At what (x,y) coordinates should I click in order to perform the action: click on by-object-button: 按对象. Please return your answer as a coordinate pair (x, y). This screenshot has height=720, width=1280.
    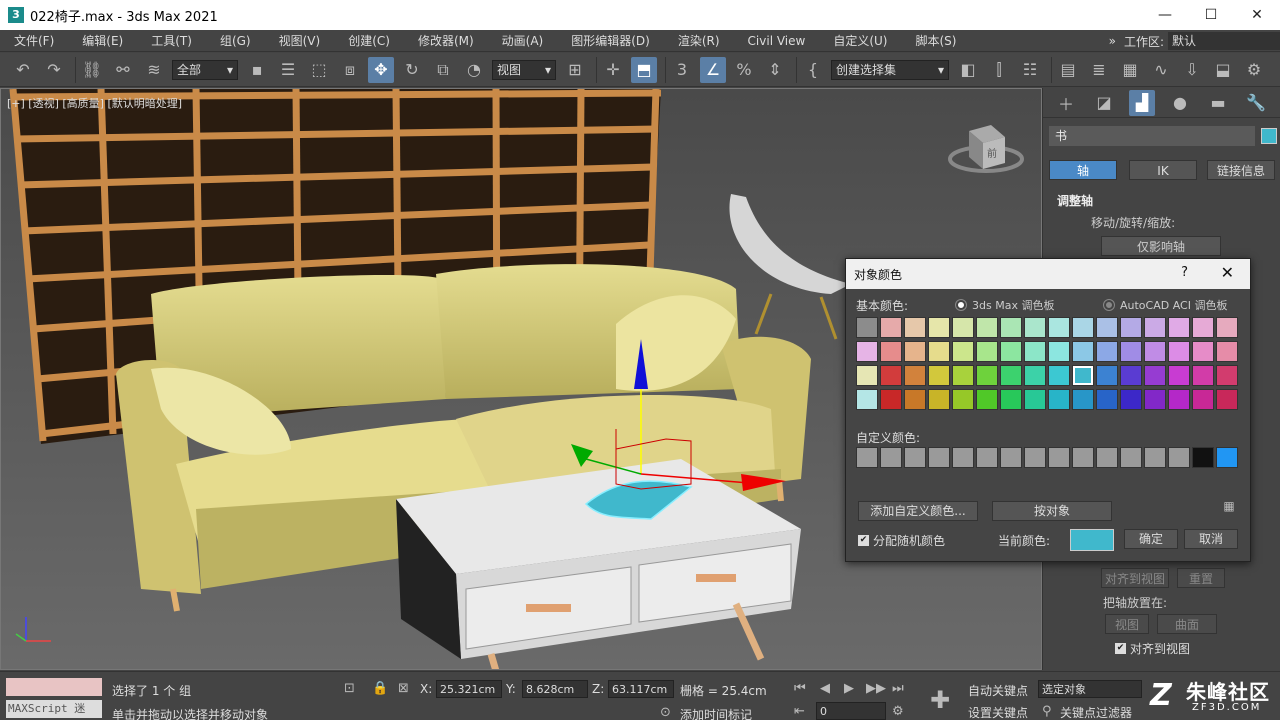
    Looking at the image, I should click on (1052, 511).